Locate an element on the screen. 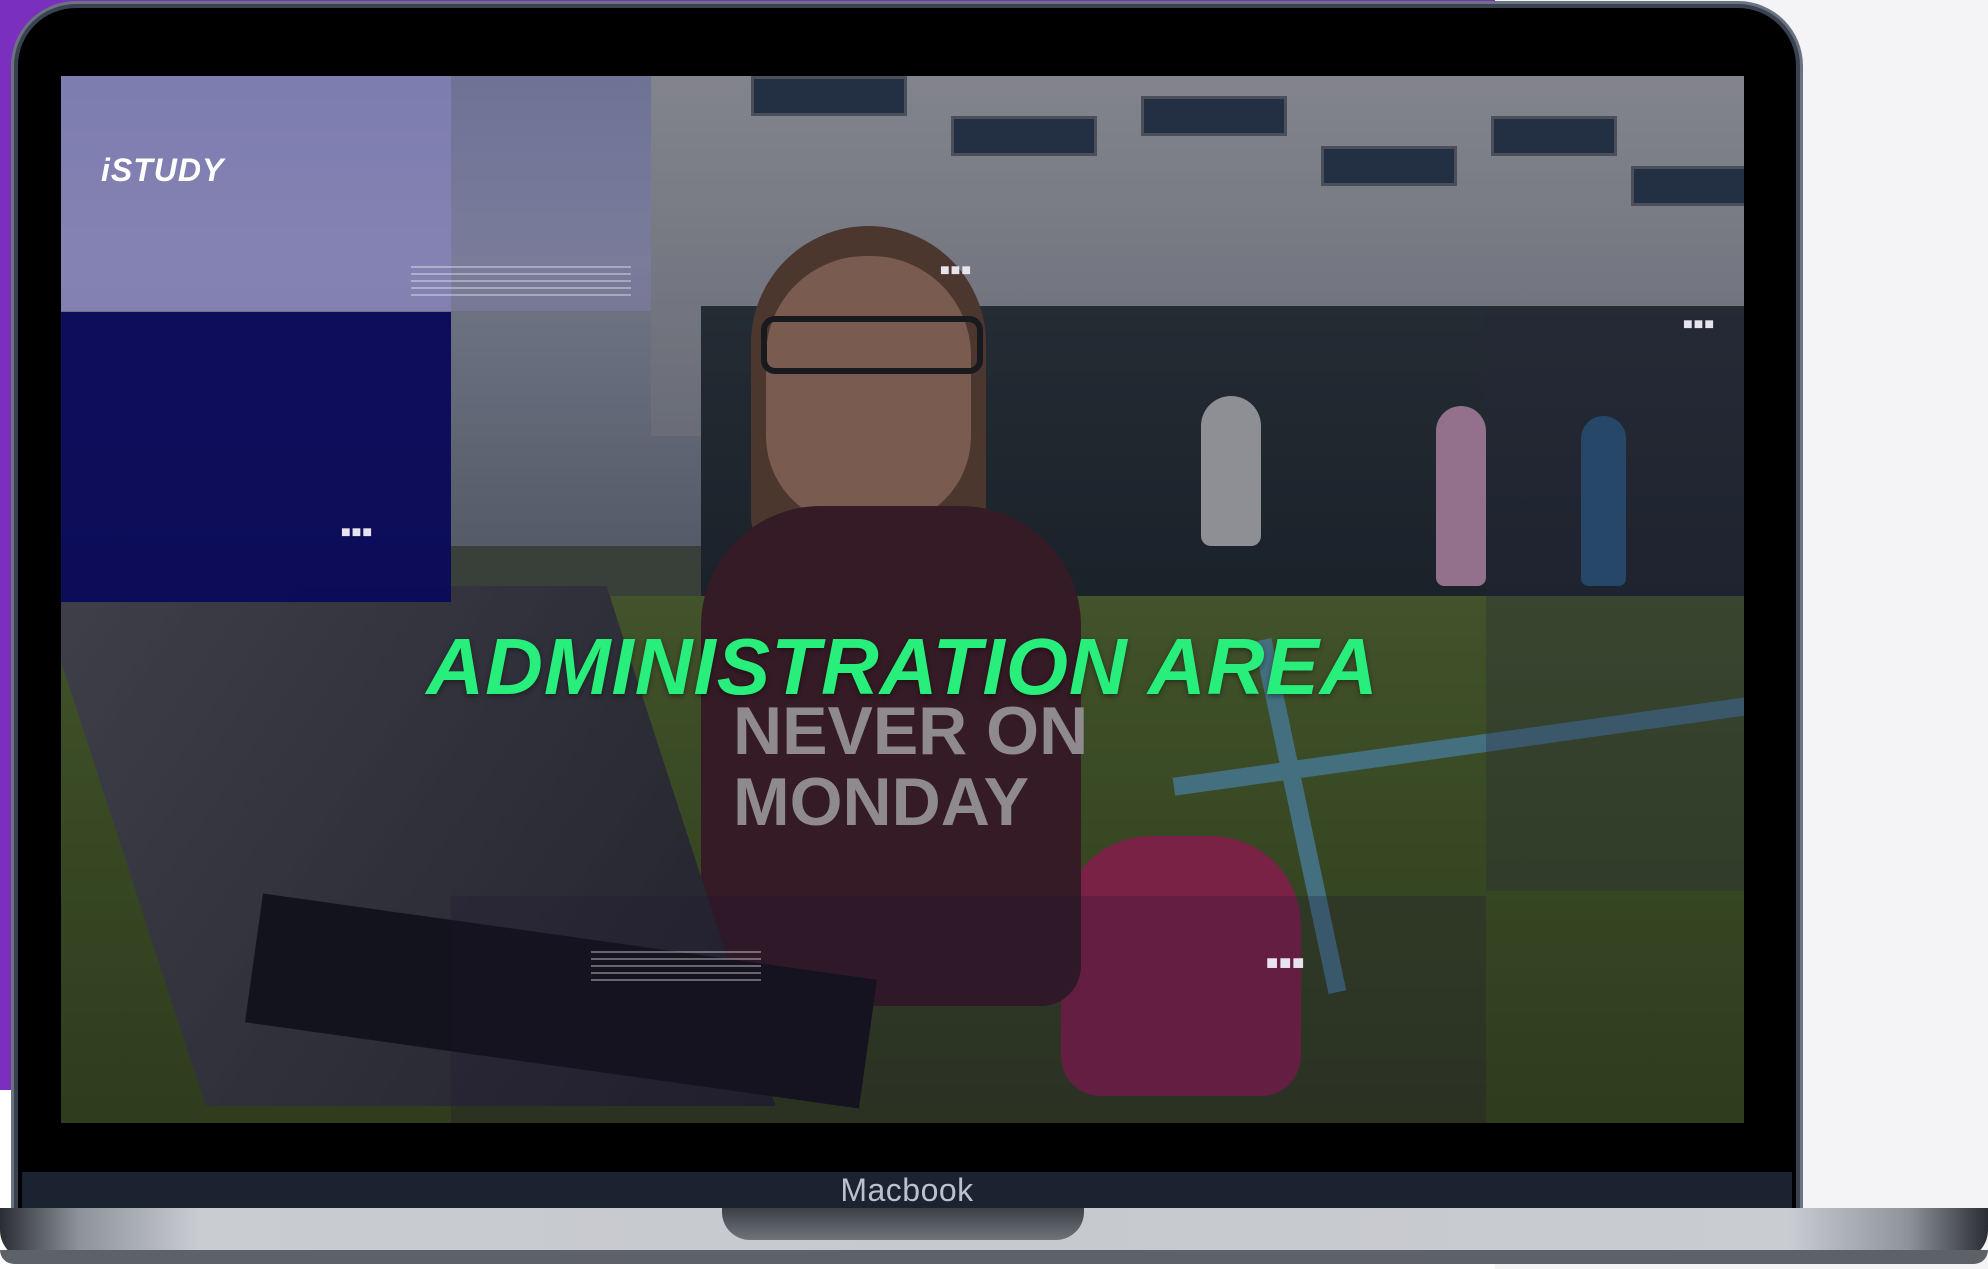 This screenshot has height=1269, width=1988. device-label: Macbook is located at coordinates (907, 1189).